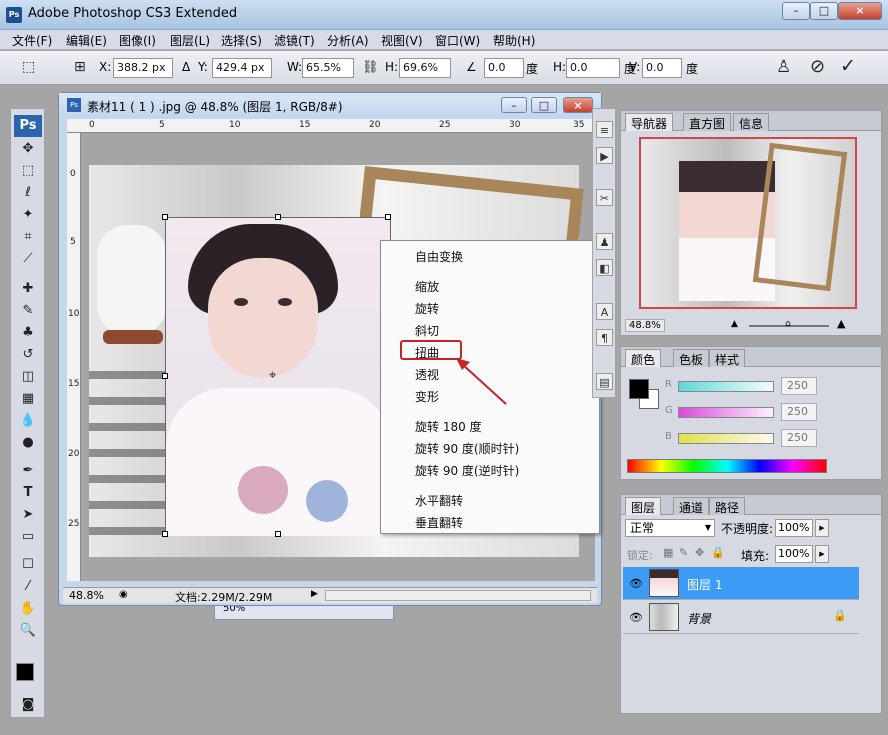 The image size is (888, 735). I want to click on zoom-out-icon: ▲, so click(734, 324).